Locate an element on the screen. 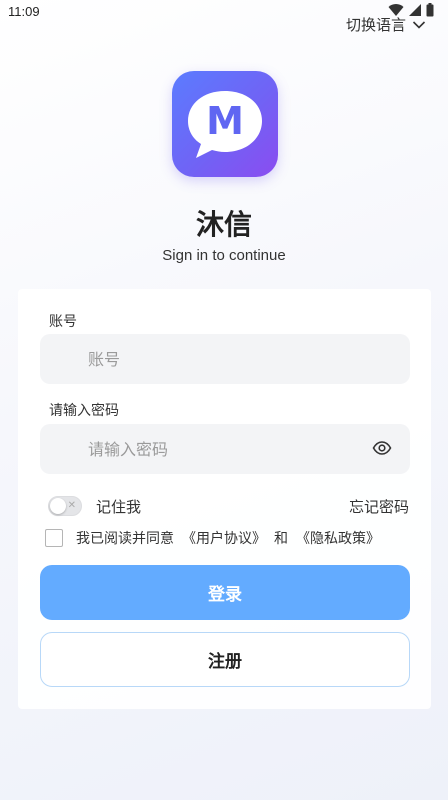 The height and width of the screenshot is (800, 448). agreement-prefix: 我已阅读并同意 is located at coordinates (125, 539).